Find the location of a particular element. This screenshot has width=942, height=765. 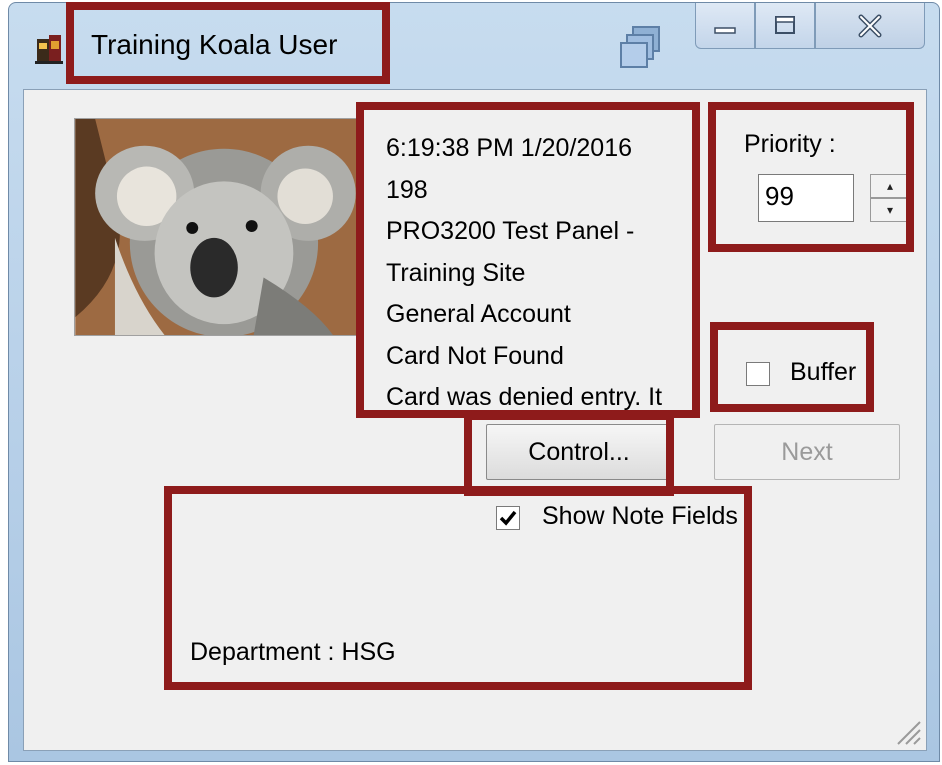

priority-up-button: ▴ is located at coordinates (890, 186).